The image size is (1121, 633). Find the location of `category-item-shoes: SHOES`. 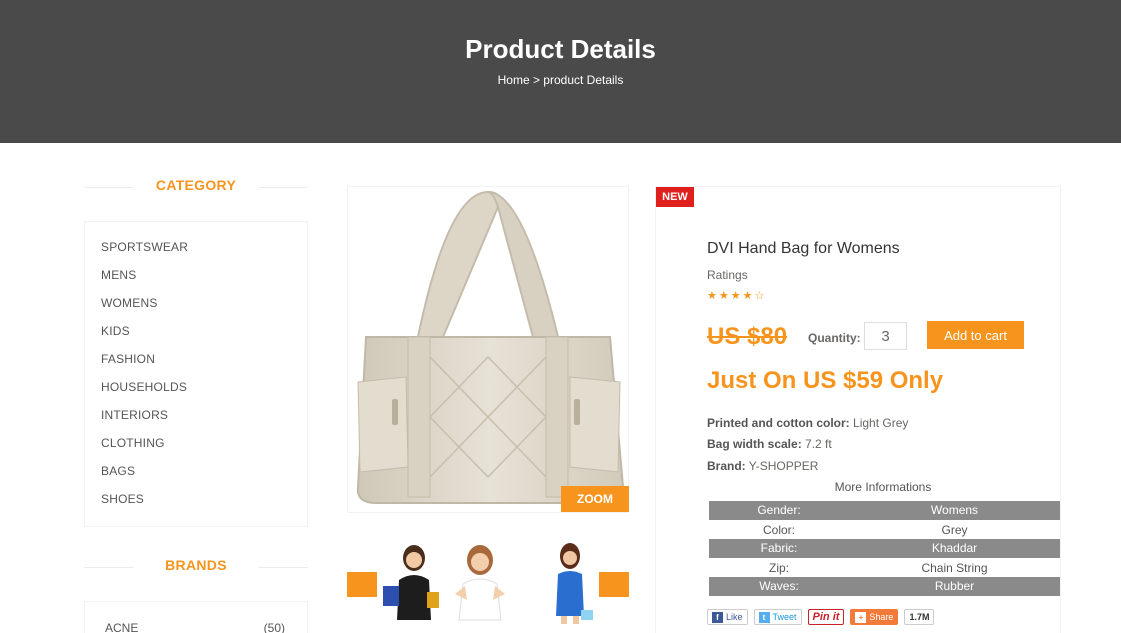

category-item-shoes: SHOES is located at coordinates (122, 499).